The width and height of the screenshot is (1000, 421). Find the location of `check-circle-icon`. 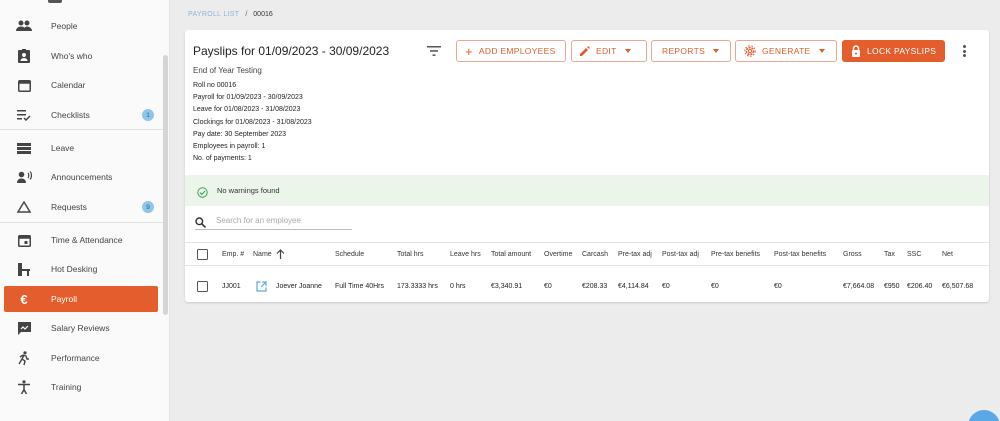

check-circle-icon is located at coordinates (202, 191).